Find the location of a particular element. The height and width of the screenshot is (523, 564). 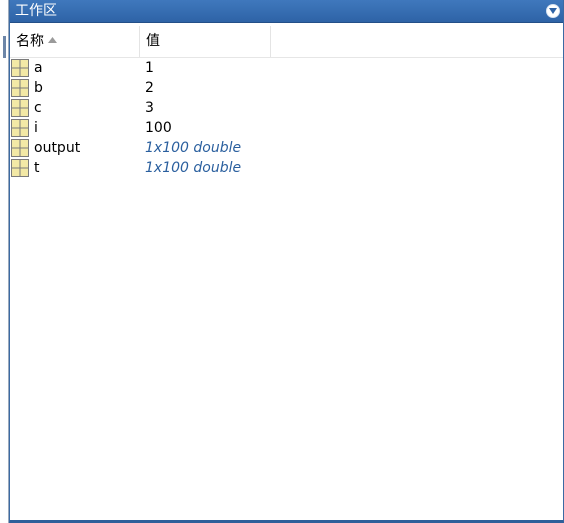

variable-row-t: t 1x100 double is located at coordinates (286, 168).